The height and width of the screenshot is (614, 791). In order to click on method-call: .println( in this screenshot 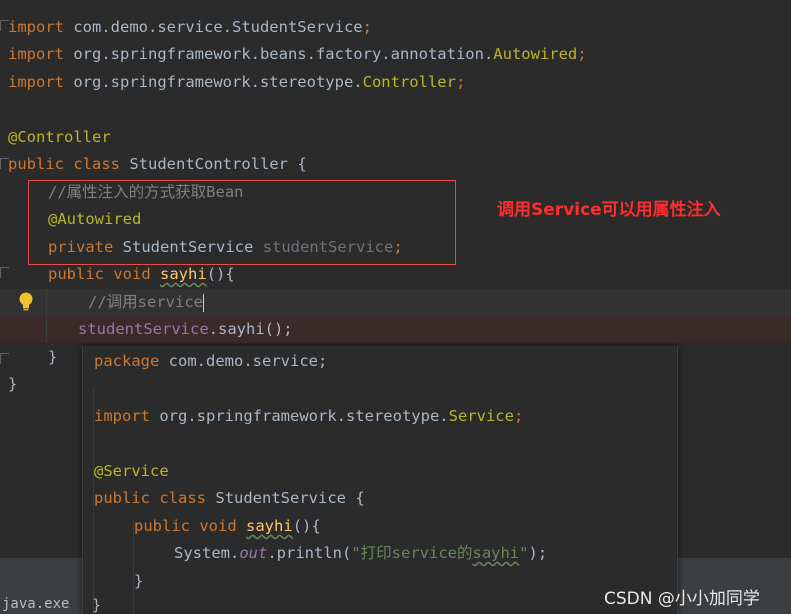, I will do `click(309, 553)`.